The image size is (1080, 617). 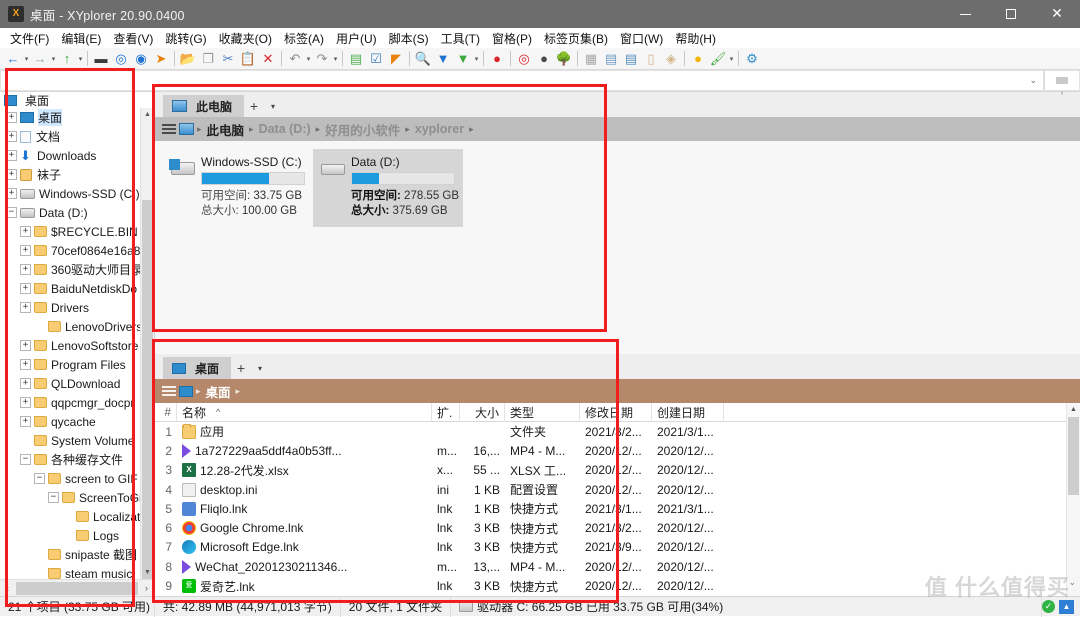 I want to click on undo-icon: ↶, so click(x=295, y=59).